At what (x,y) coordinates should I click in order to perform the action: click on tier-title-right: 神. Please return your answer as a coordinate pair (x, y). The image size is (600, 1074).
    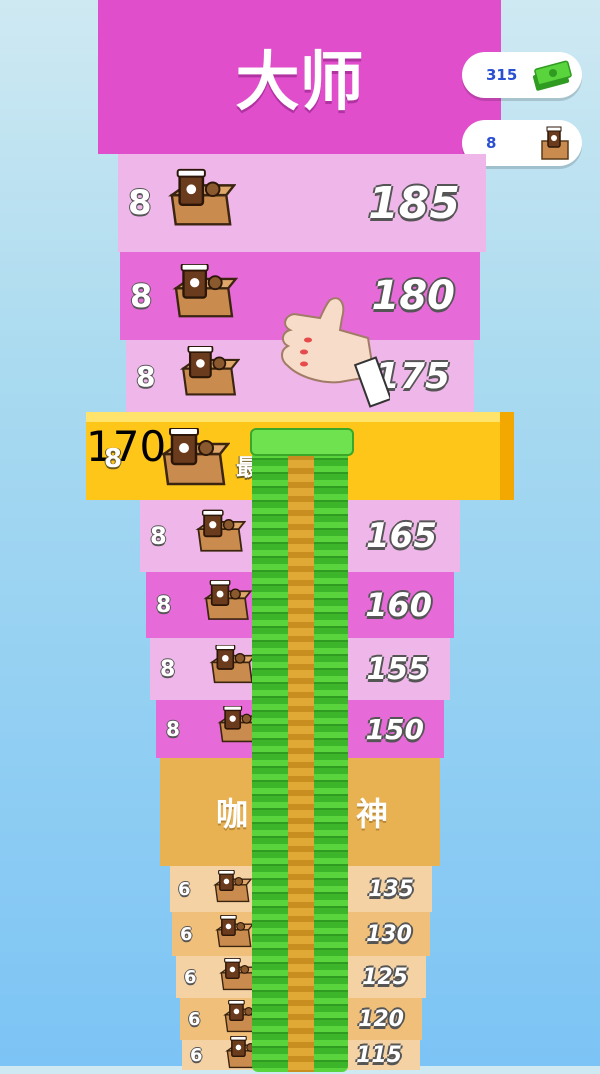
    Looking at the image, I should click on (371, 814).